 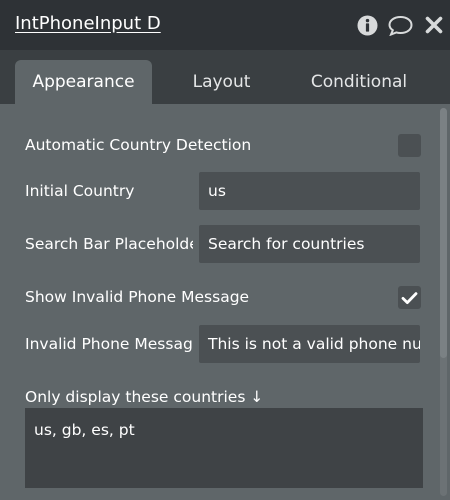 What do you see at coordinates (109, 344) in the screenshot?
I see `invalid-phone-message-label: Invalid Phone Messag` at bounding box center [109, 344].